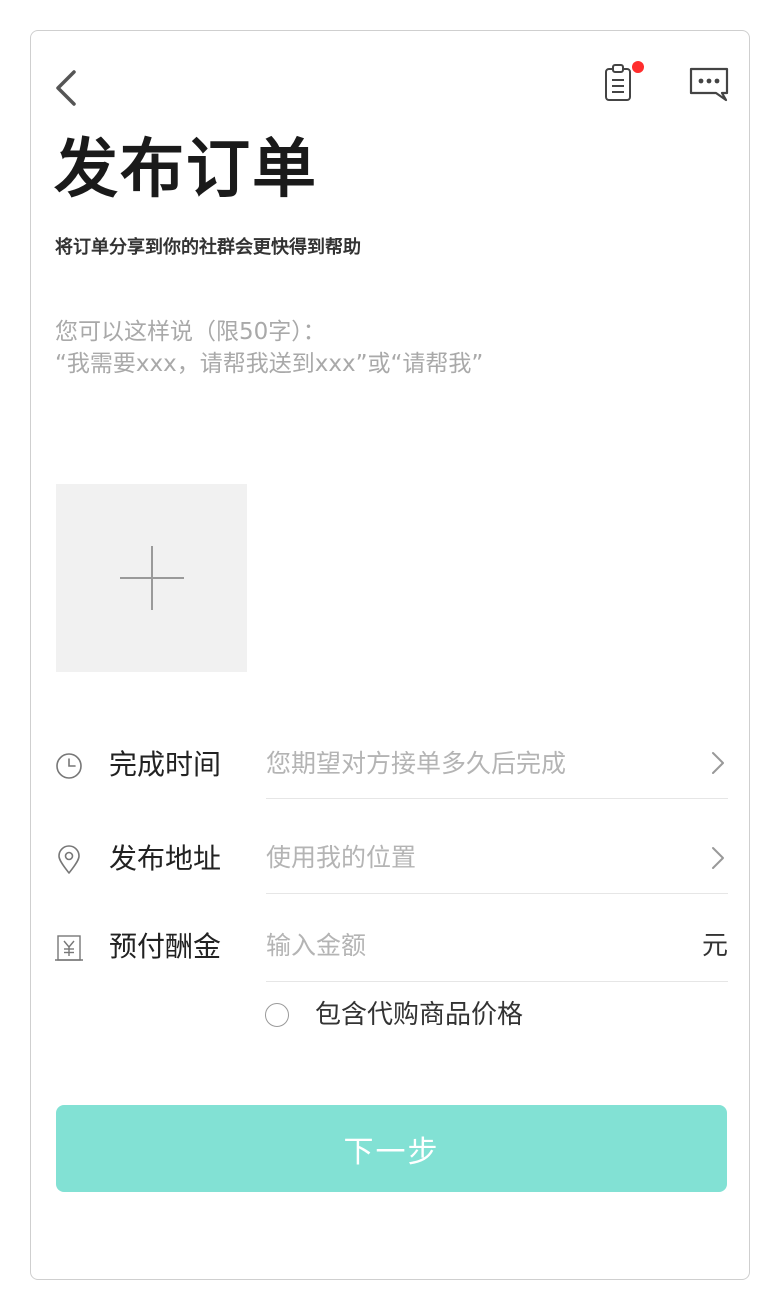  I want to click on description-input: 您可以这样说（限50字）： “我需要xxx，请帮我送到xxx”或“请帮我”, so click(269, 348).